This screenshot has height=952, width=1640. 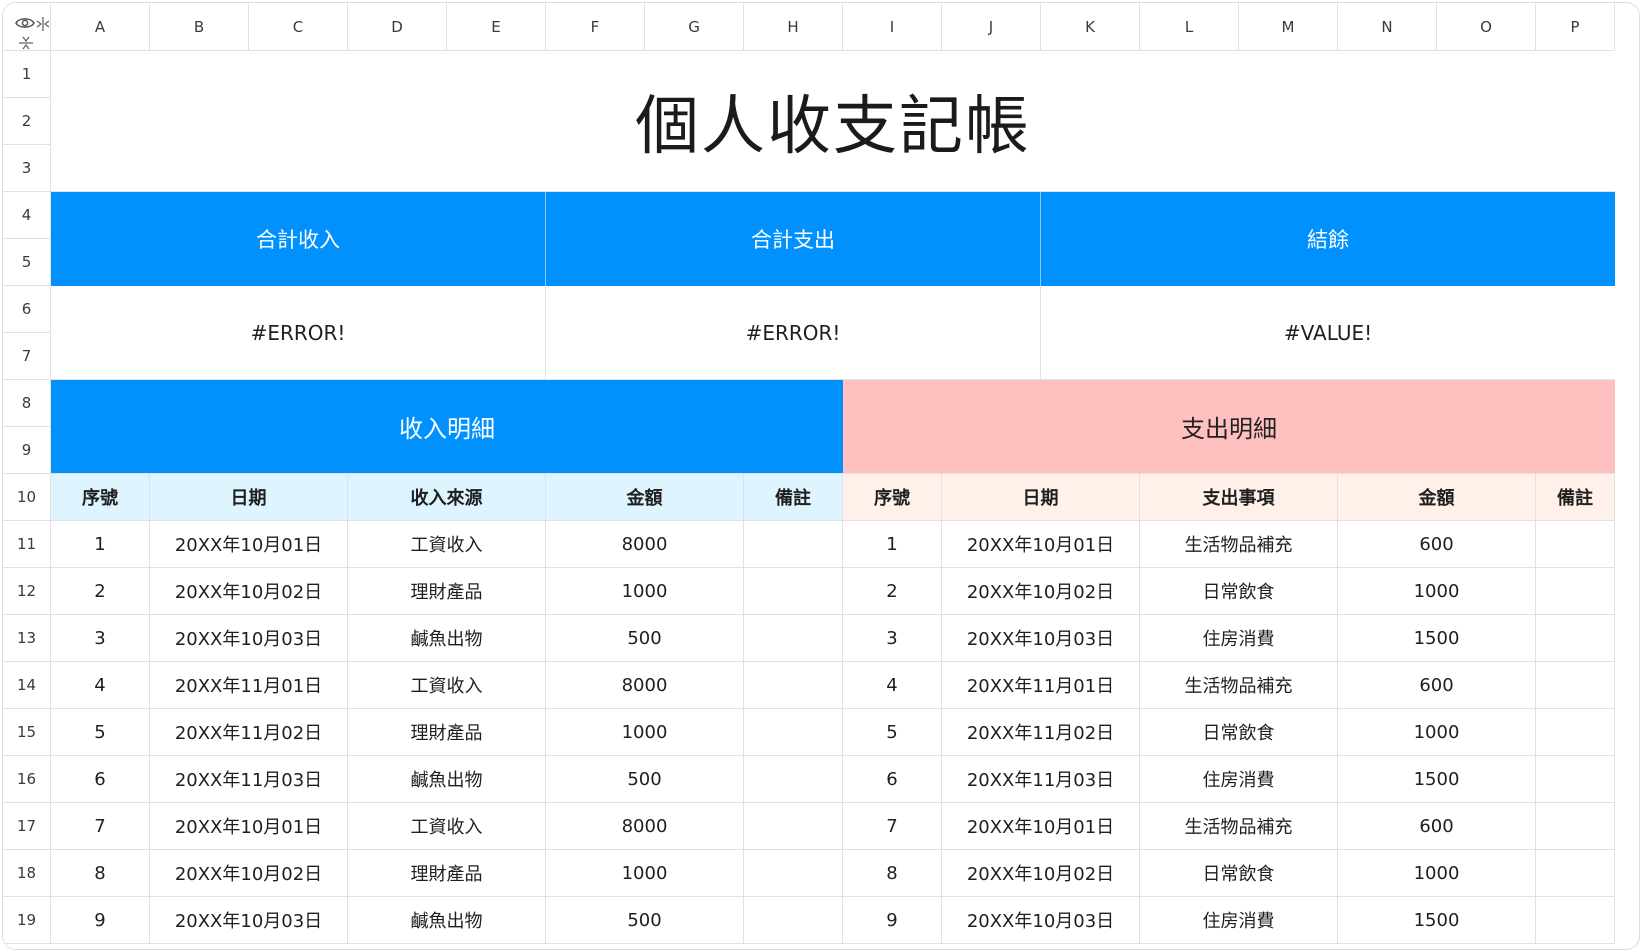 I want to click on income-date-cell: 20XX年10月01日, so click(x=249, y=544).